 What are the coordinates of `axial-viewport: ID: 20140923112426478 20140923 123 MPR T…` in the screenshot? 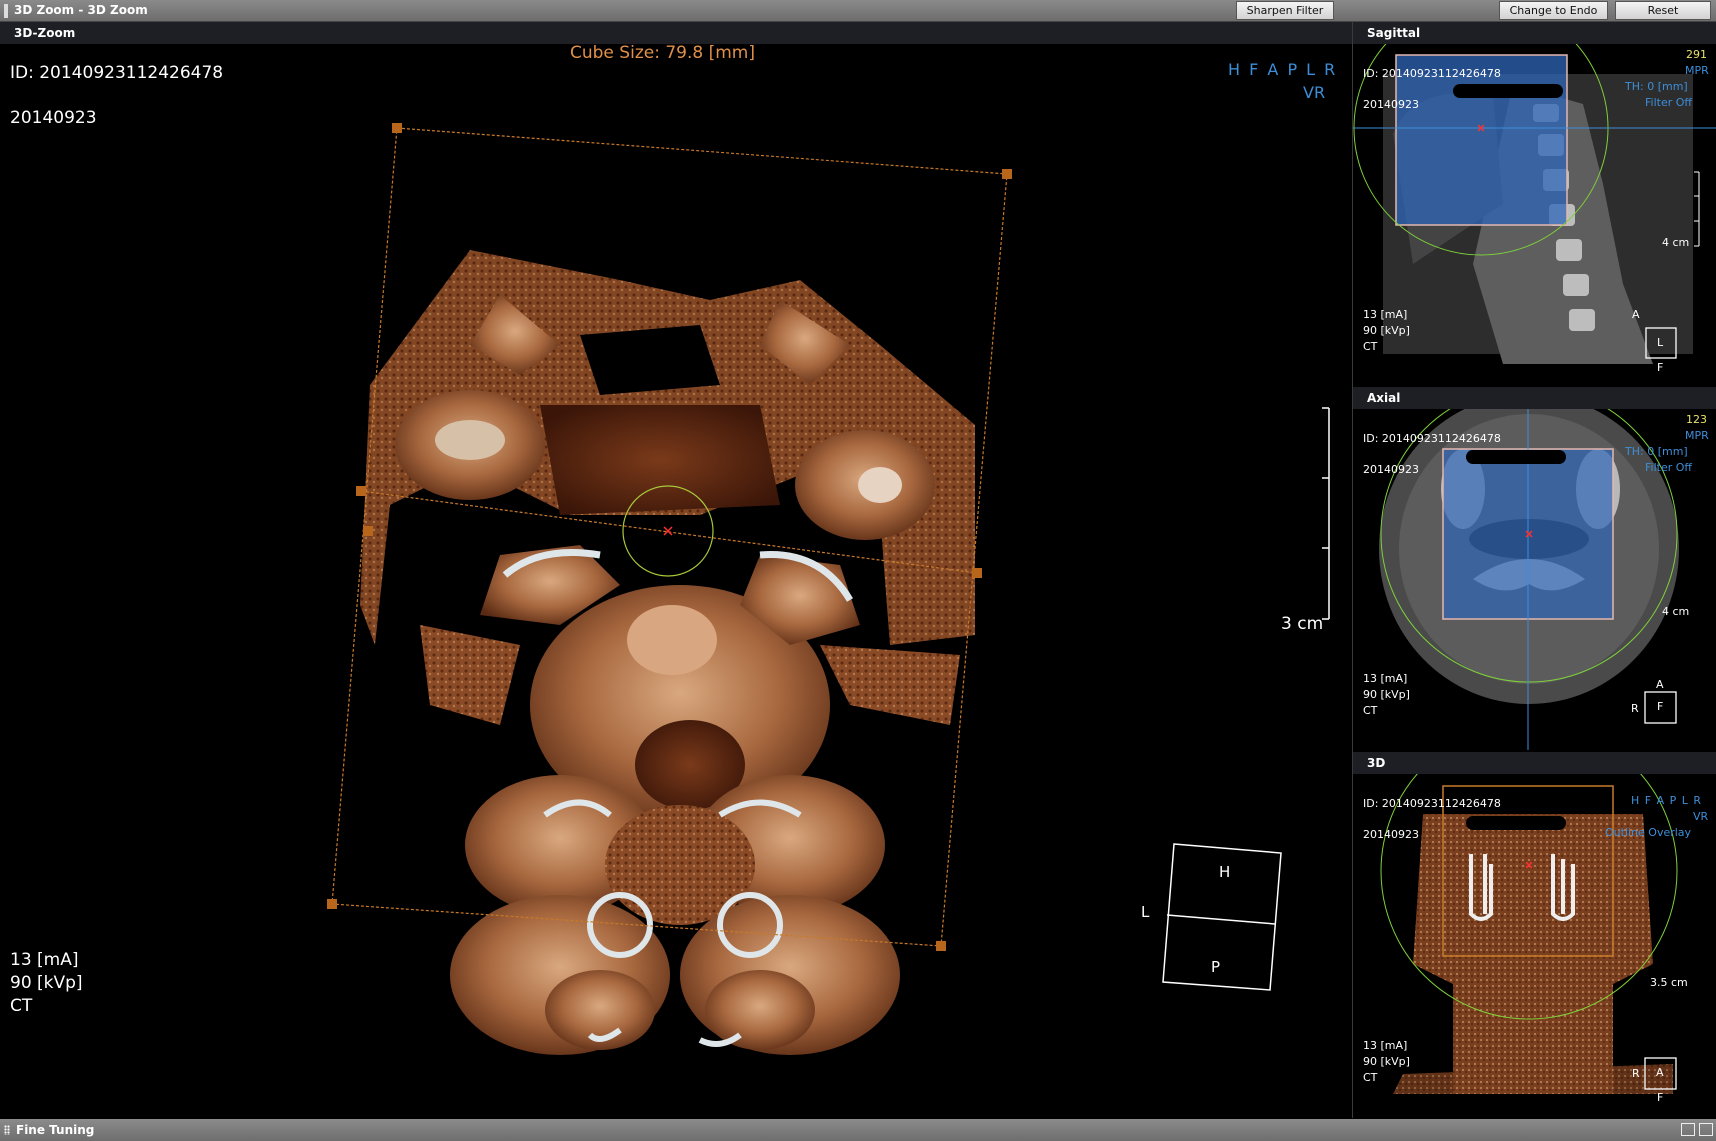 It's located at (1534, 579).